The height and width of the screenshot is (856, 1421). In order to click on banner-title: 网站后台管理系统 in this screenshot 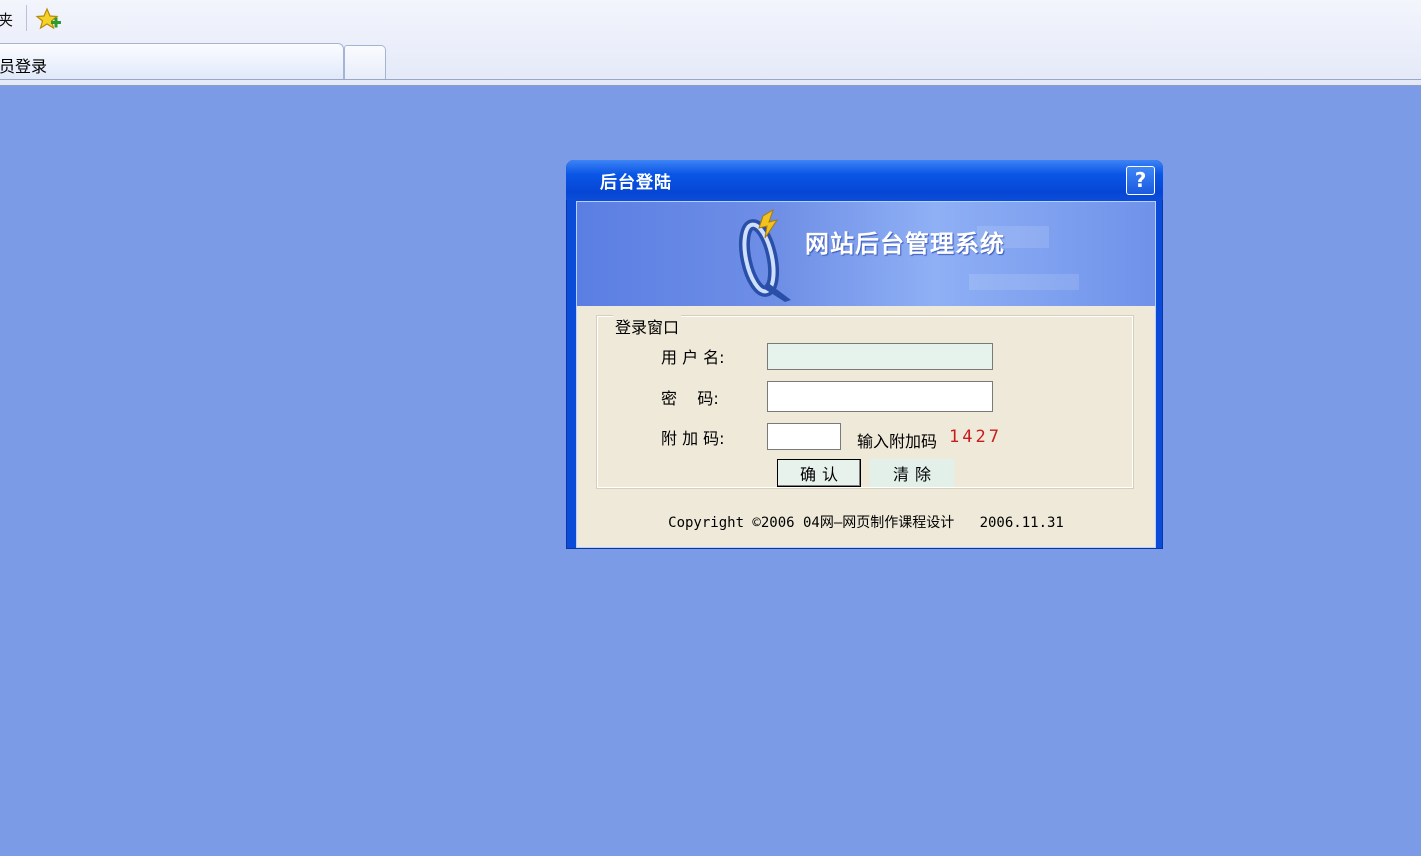, I will do `click(905, 243)`.